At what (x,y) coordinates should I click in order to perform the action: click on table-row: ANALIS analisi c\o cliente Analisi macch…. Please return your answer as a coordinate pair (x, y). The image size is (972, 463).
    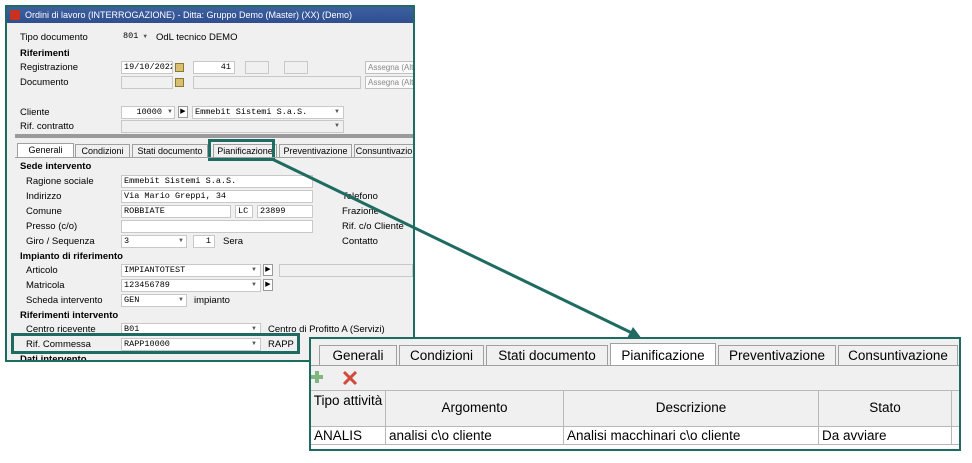
    Looking at the image, I should click on (635, 436).